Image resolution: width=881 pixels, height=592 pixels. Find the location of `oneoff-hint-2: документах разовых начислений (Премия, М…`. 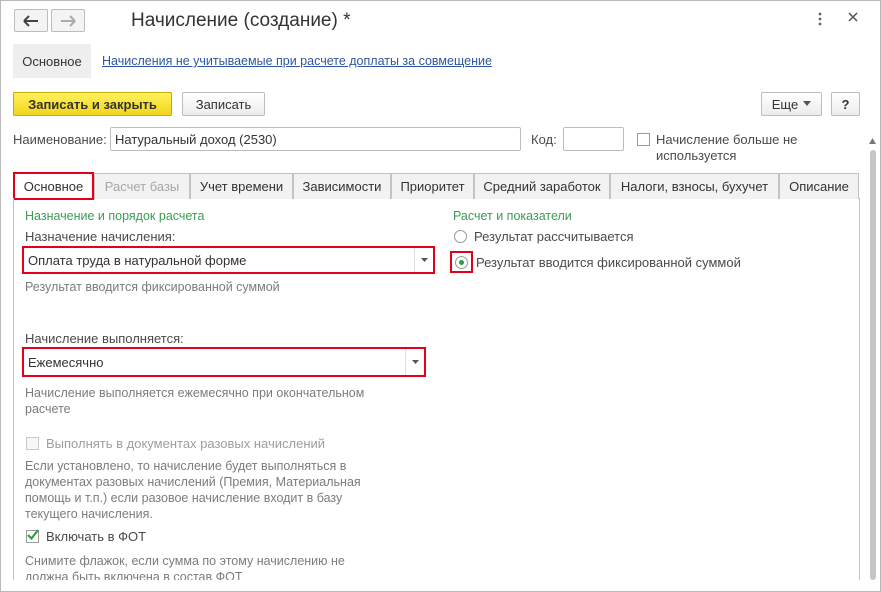

oneoff-hint-2: документах разовых начислений (Премия, М… is located at coordinates (193, 482).